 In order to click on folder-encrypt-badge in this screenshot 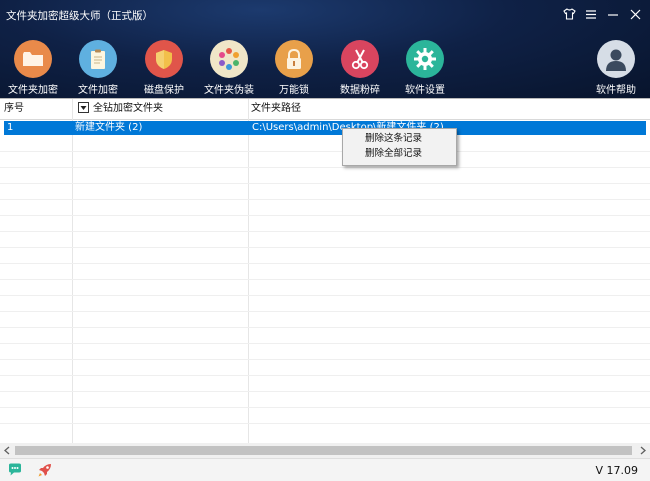, I will do `click(33, 59)`.